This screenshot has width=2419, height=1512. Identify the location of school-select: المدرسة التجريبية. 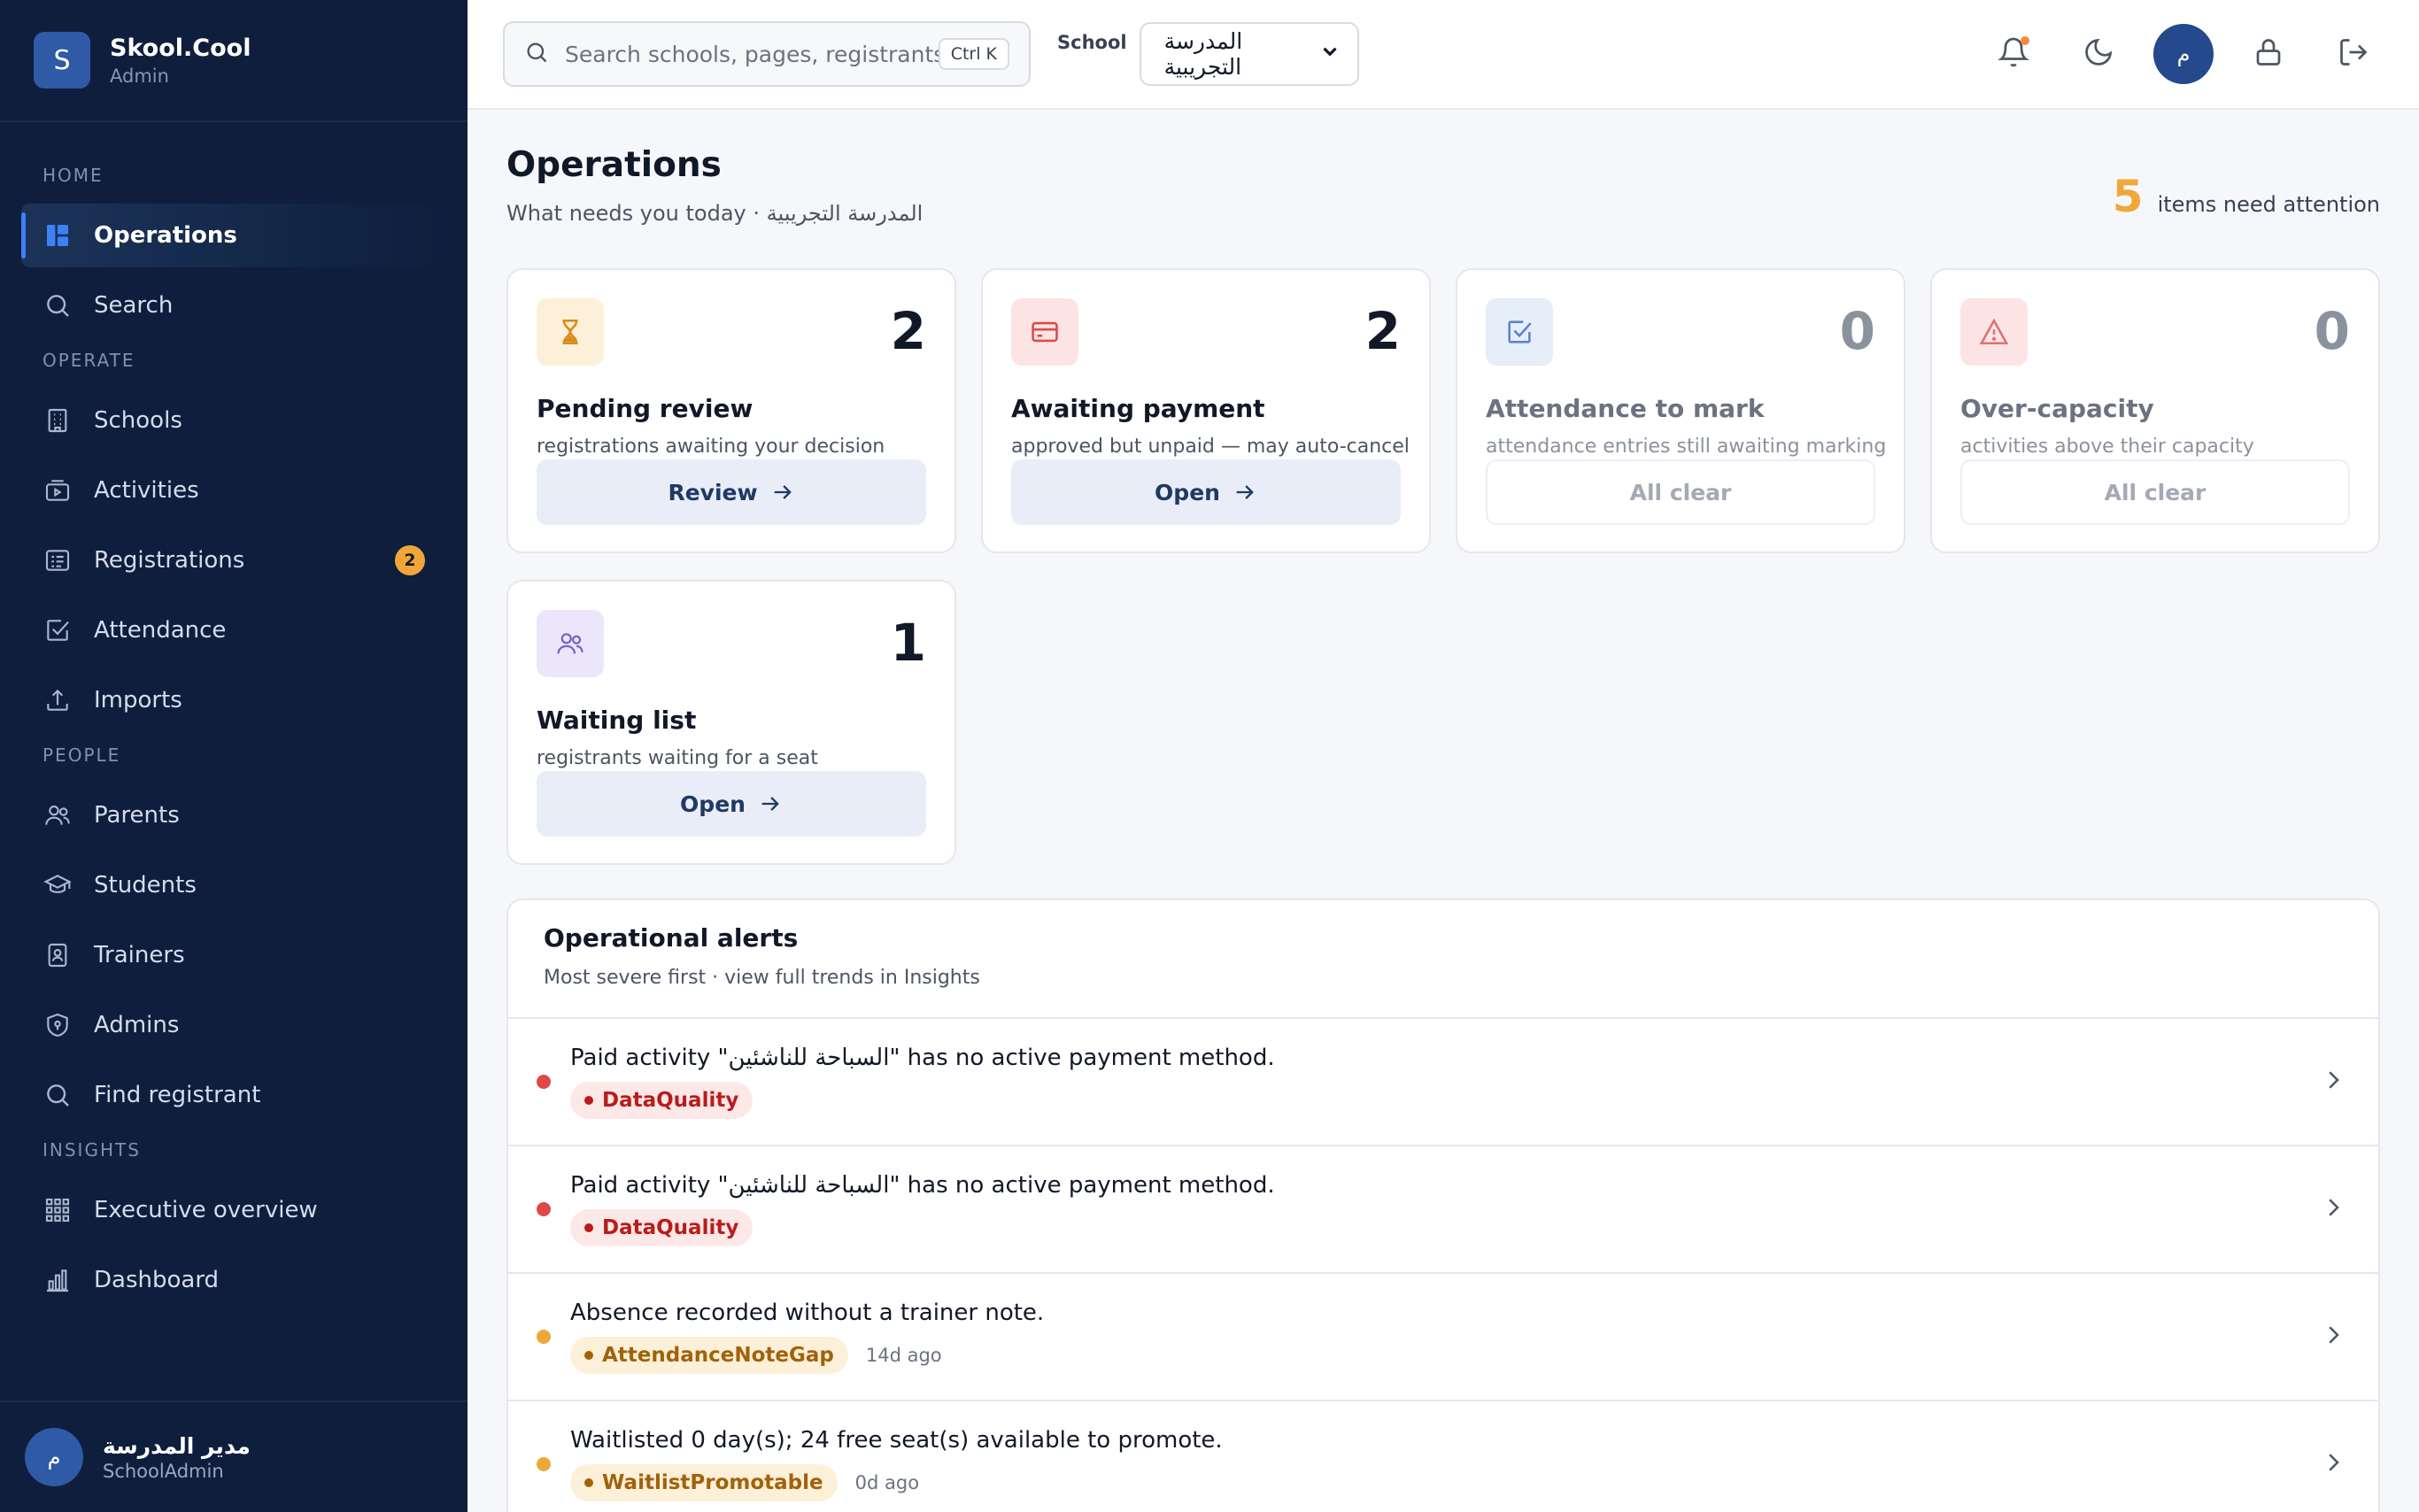
(1249, 54).